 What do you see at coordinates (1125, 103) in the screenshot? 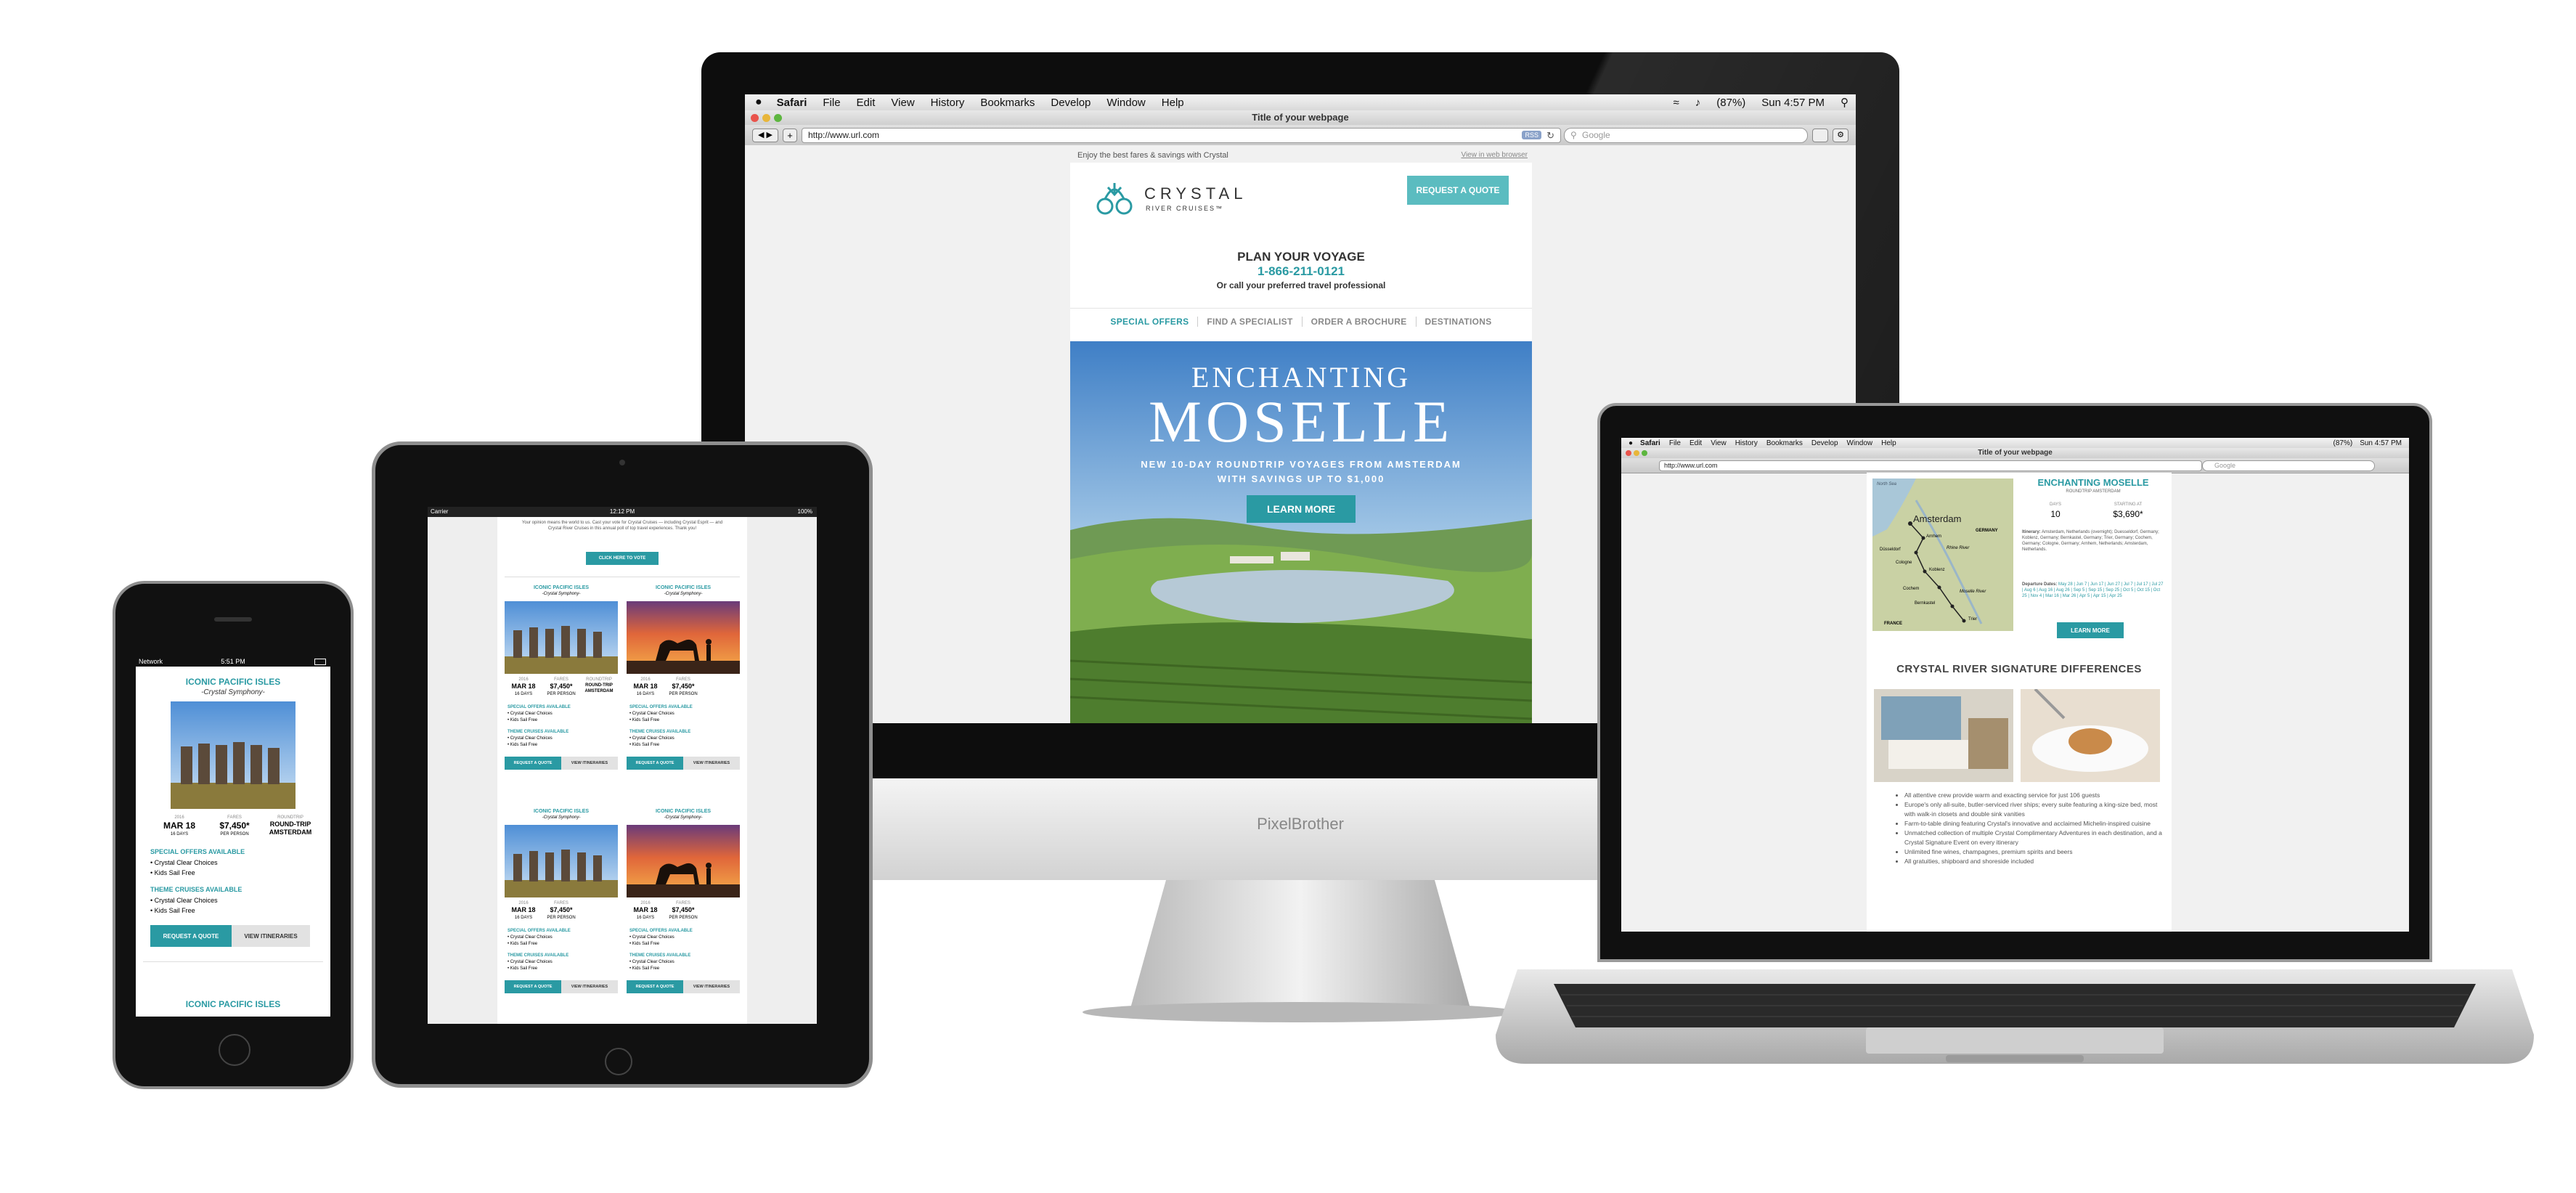
I see `menu-window: Window` at bounding box center [1125, 103].